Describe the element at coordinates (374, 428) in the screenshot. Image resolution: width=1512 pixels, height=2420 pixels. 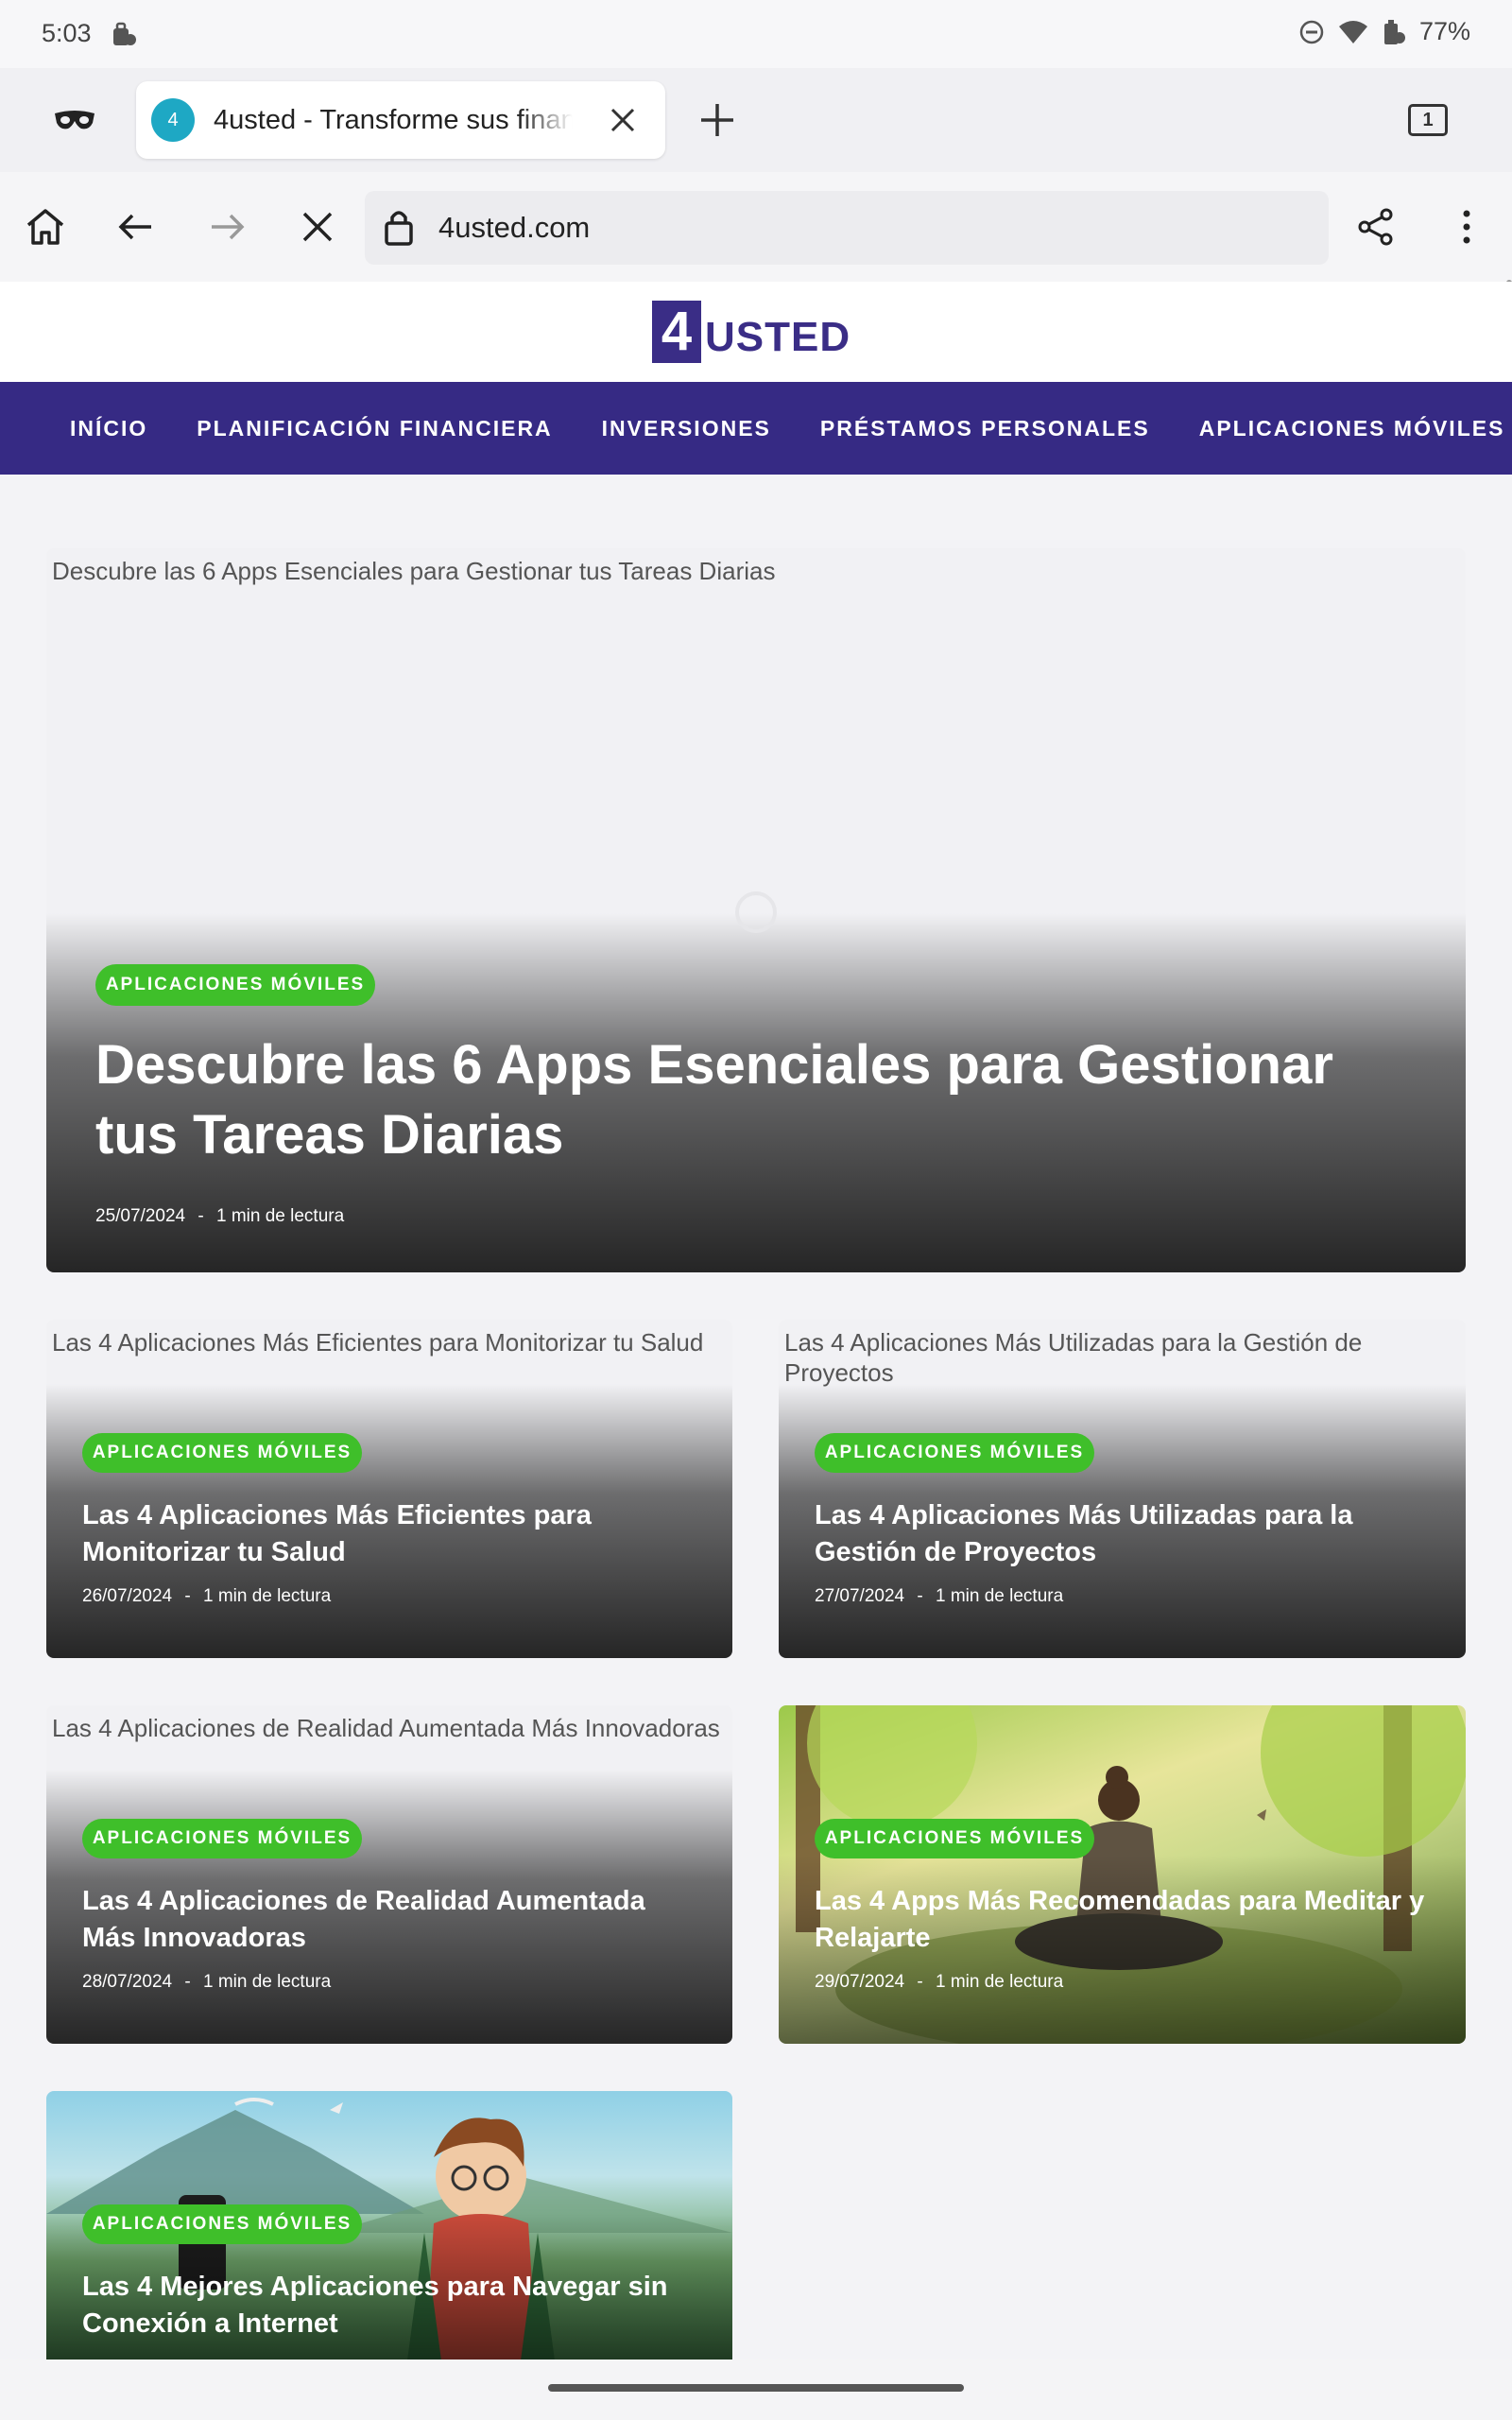
I see `nav-item-planificacion: PLANIFICACIÓN FINANCIERA` at that location.